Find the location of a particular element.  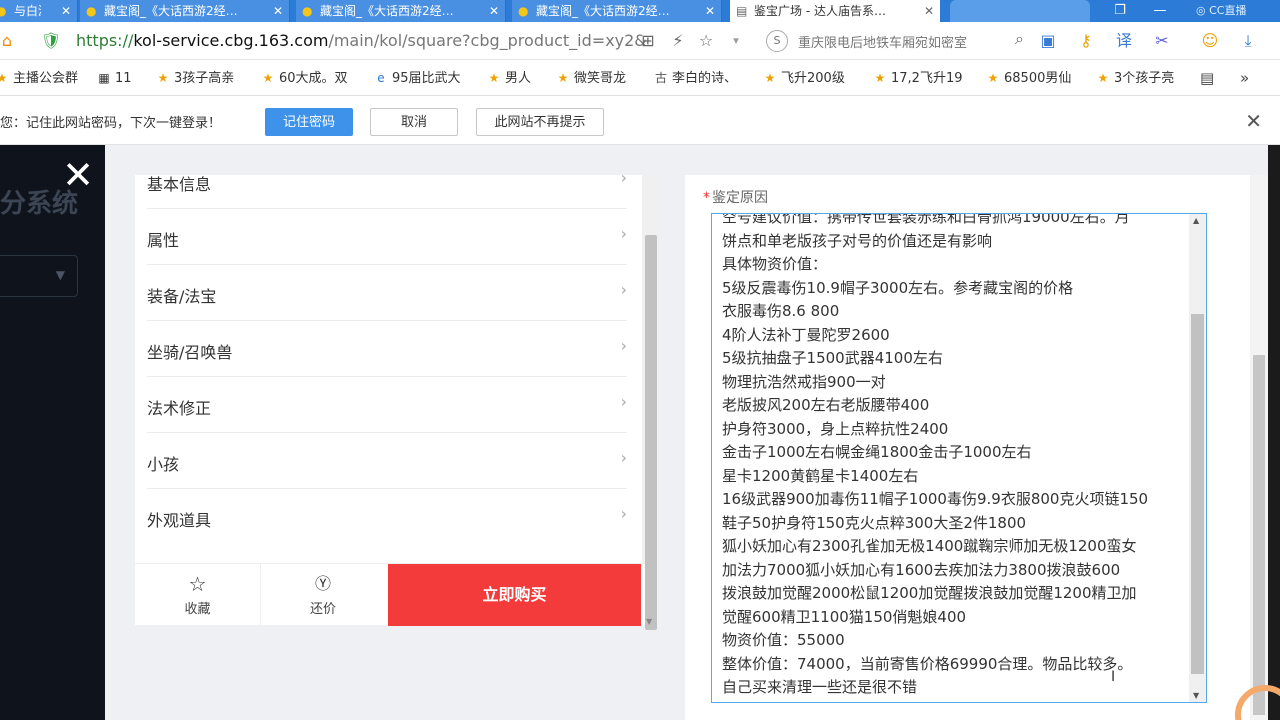

star-bookmark-icon: ☆ is located at coordinates (706, 41).